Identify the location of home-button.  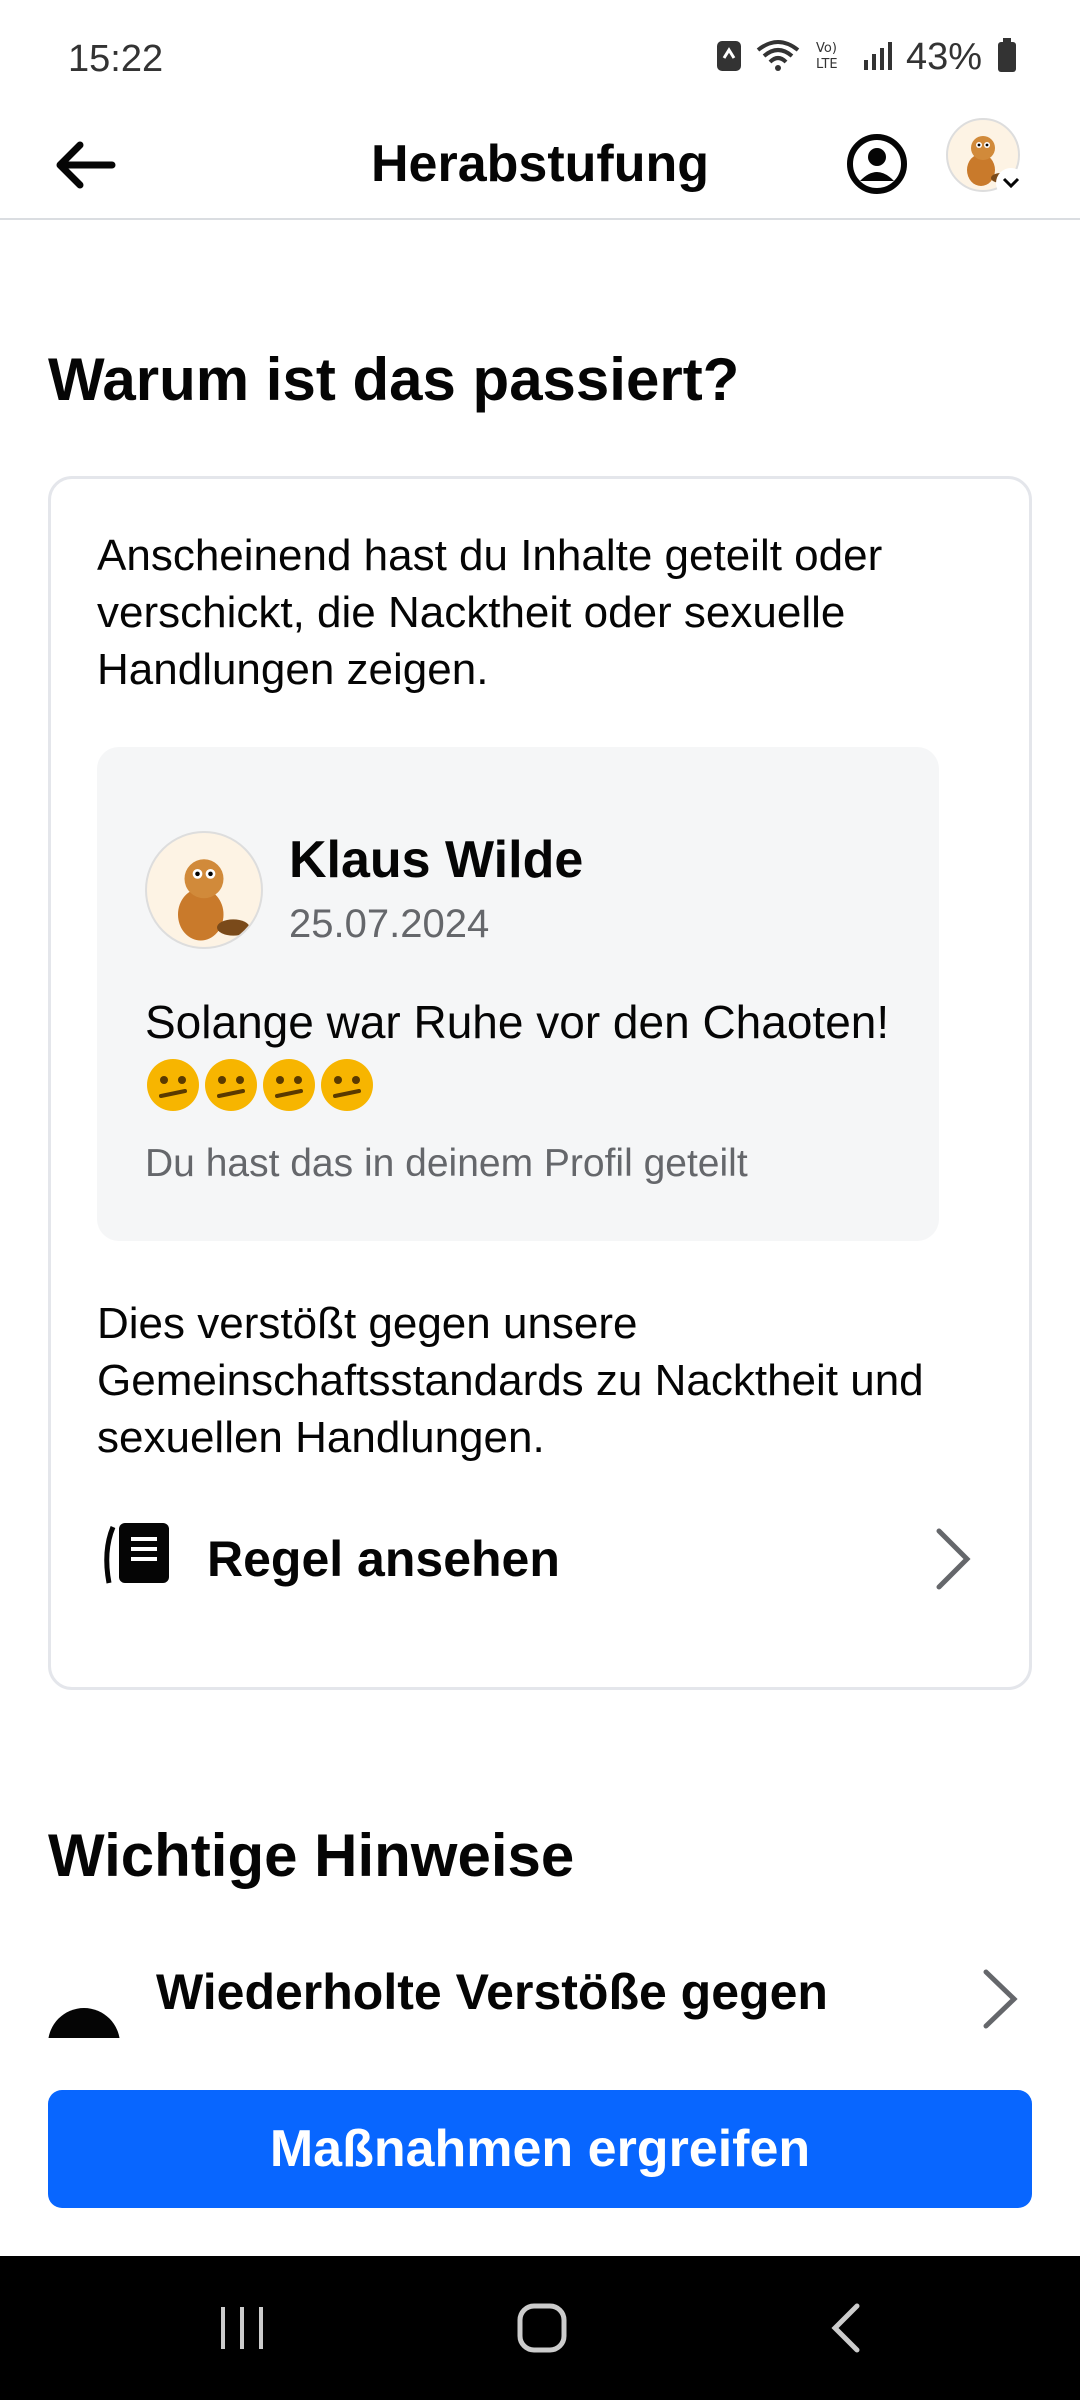
(542, 2328).